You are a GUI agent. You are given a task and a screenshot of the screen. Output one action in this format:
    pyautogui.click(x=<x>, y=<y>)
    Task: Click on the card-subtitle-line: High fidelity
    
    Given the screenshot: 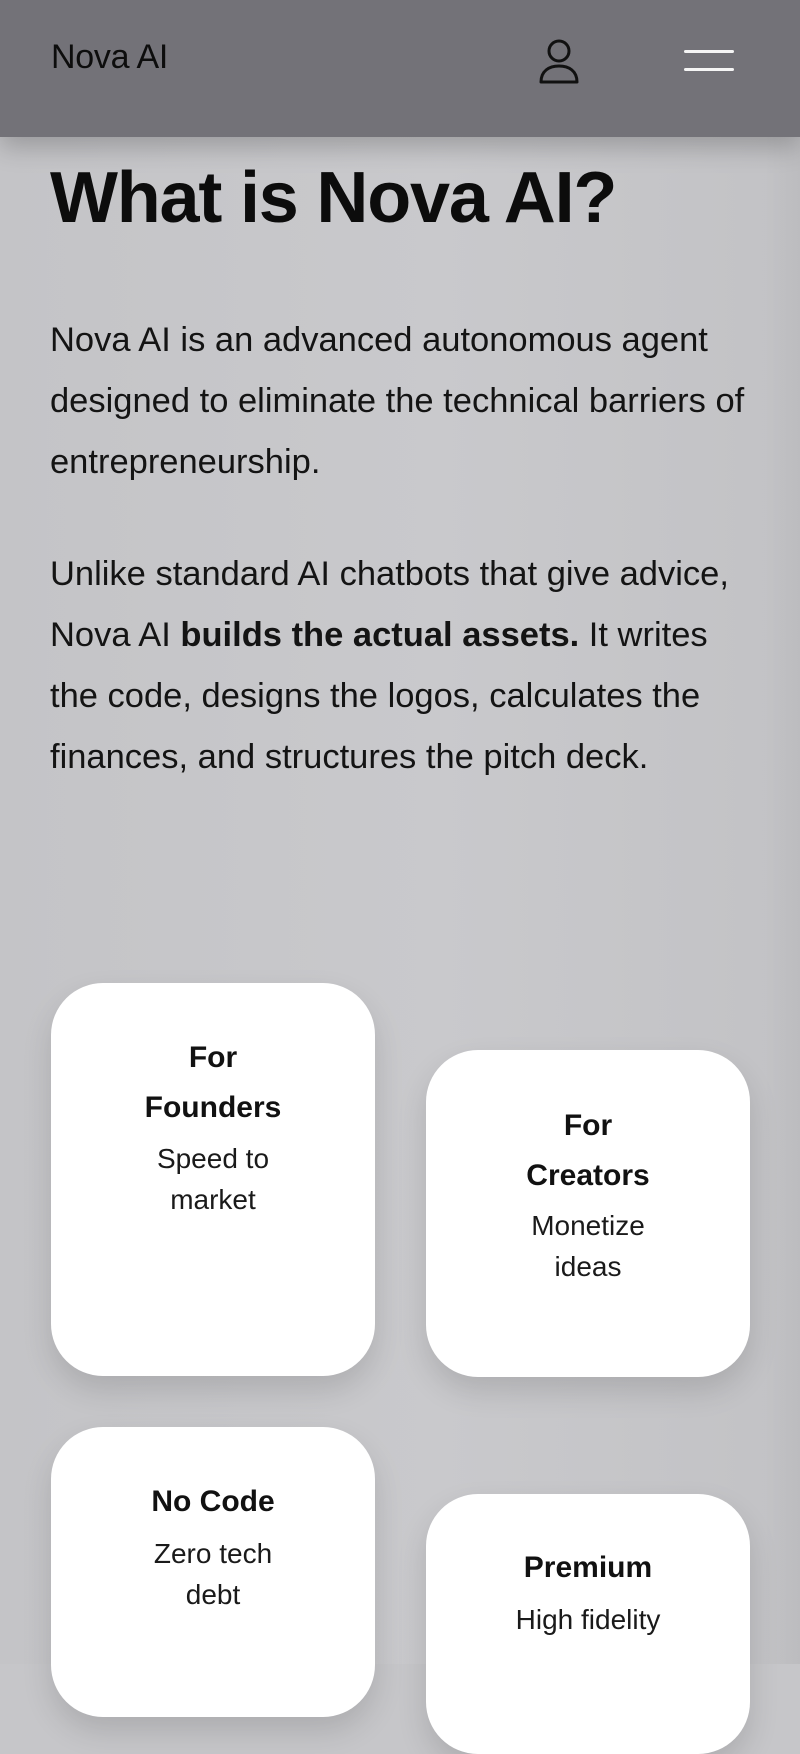 What is the action you would take?
    pyautogui.click(x=588, y=1619)
    